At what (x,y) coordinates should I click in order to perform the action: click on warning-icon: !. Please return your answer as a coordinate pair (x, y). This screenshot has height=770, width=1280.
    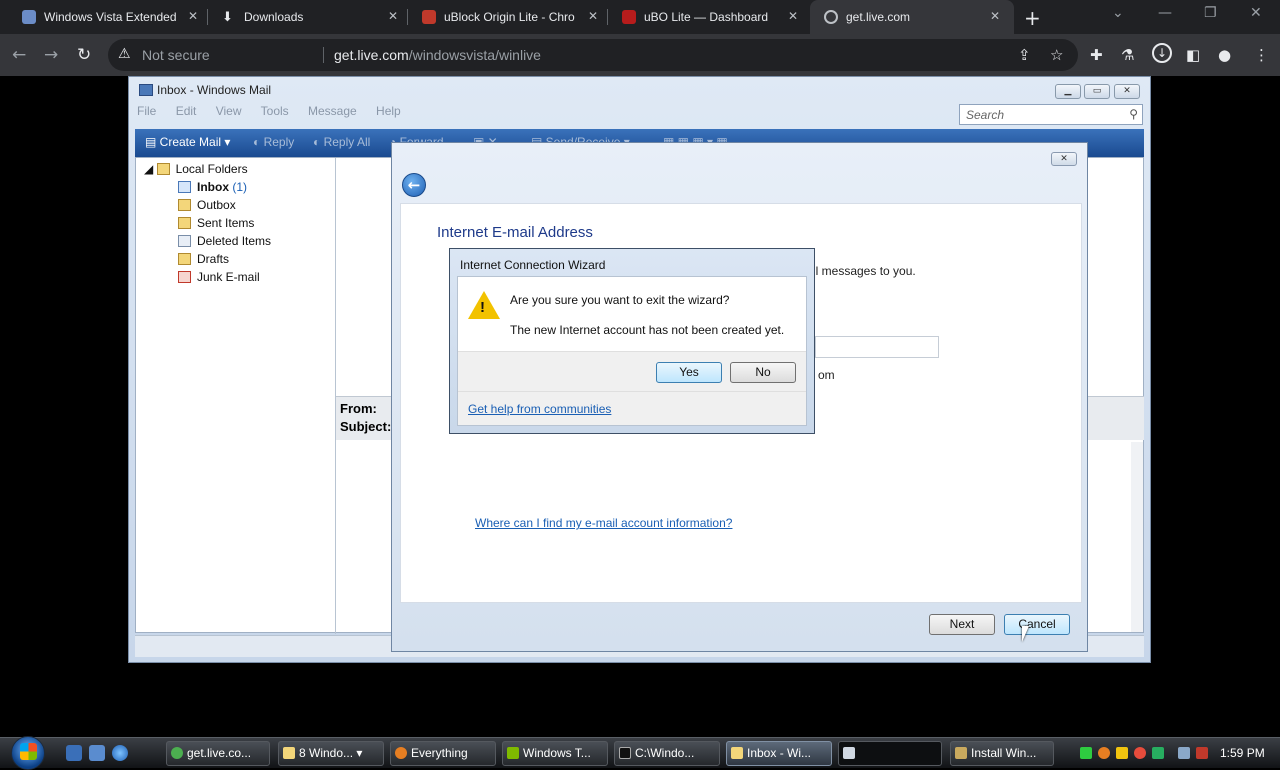
    Looking at the image, I should click on (484, 305).